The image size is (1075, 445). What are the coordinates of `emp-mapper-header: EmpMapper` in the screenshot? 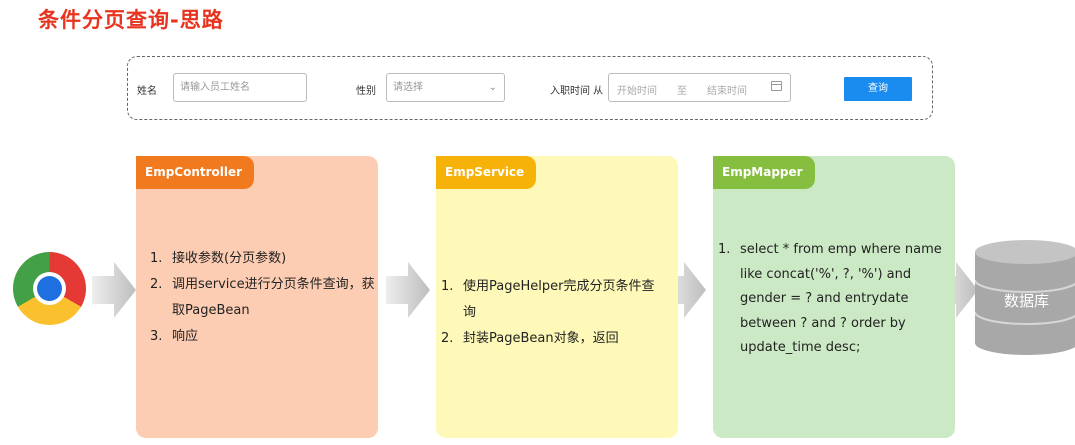 It's located at (764, 172).